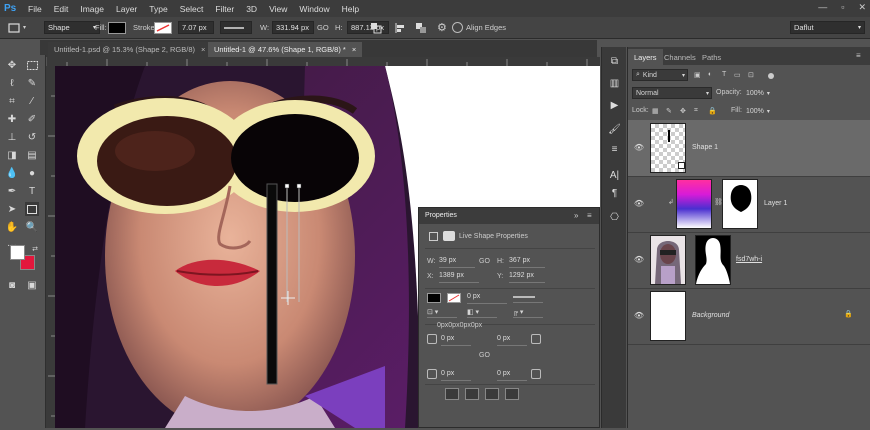 The height and width of the screenshot is (430, 870). I want to click on adjustments-panel-icon: ≡, so click(614, 149).